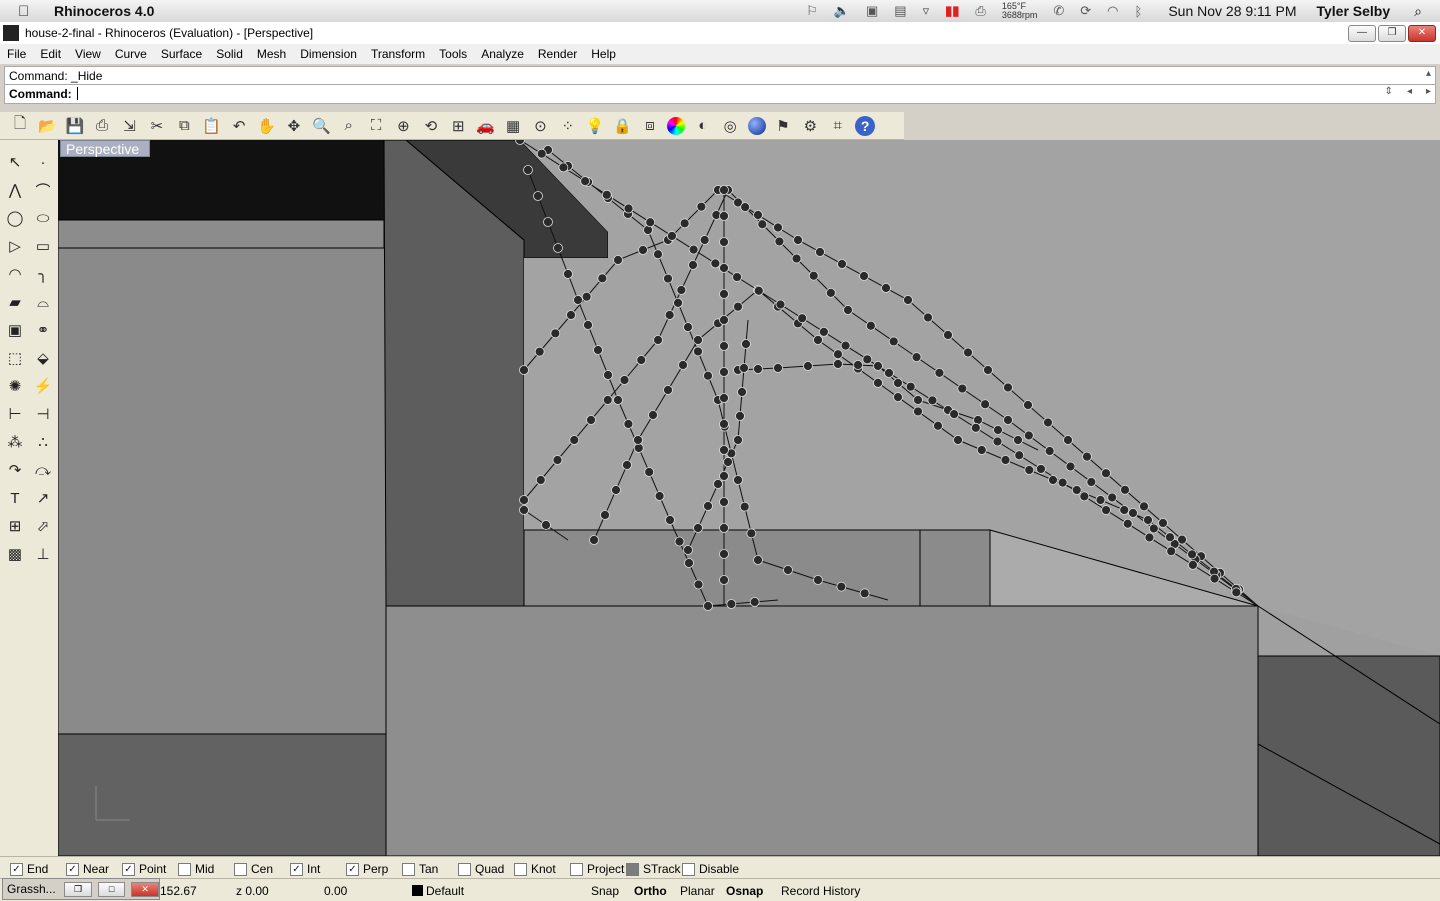 This screenshot has width=1440, height=901. Describe the element at coordinates (253, 869) in the screenshot. I see `osnap-cen: Cen` at that location.